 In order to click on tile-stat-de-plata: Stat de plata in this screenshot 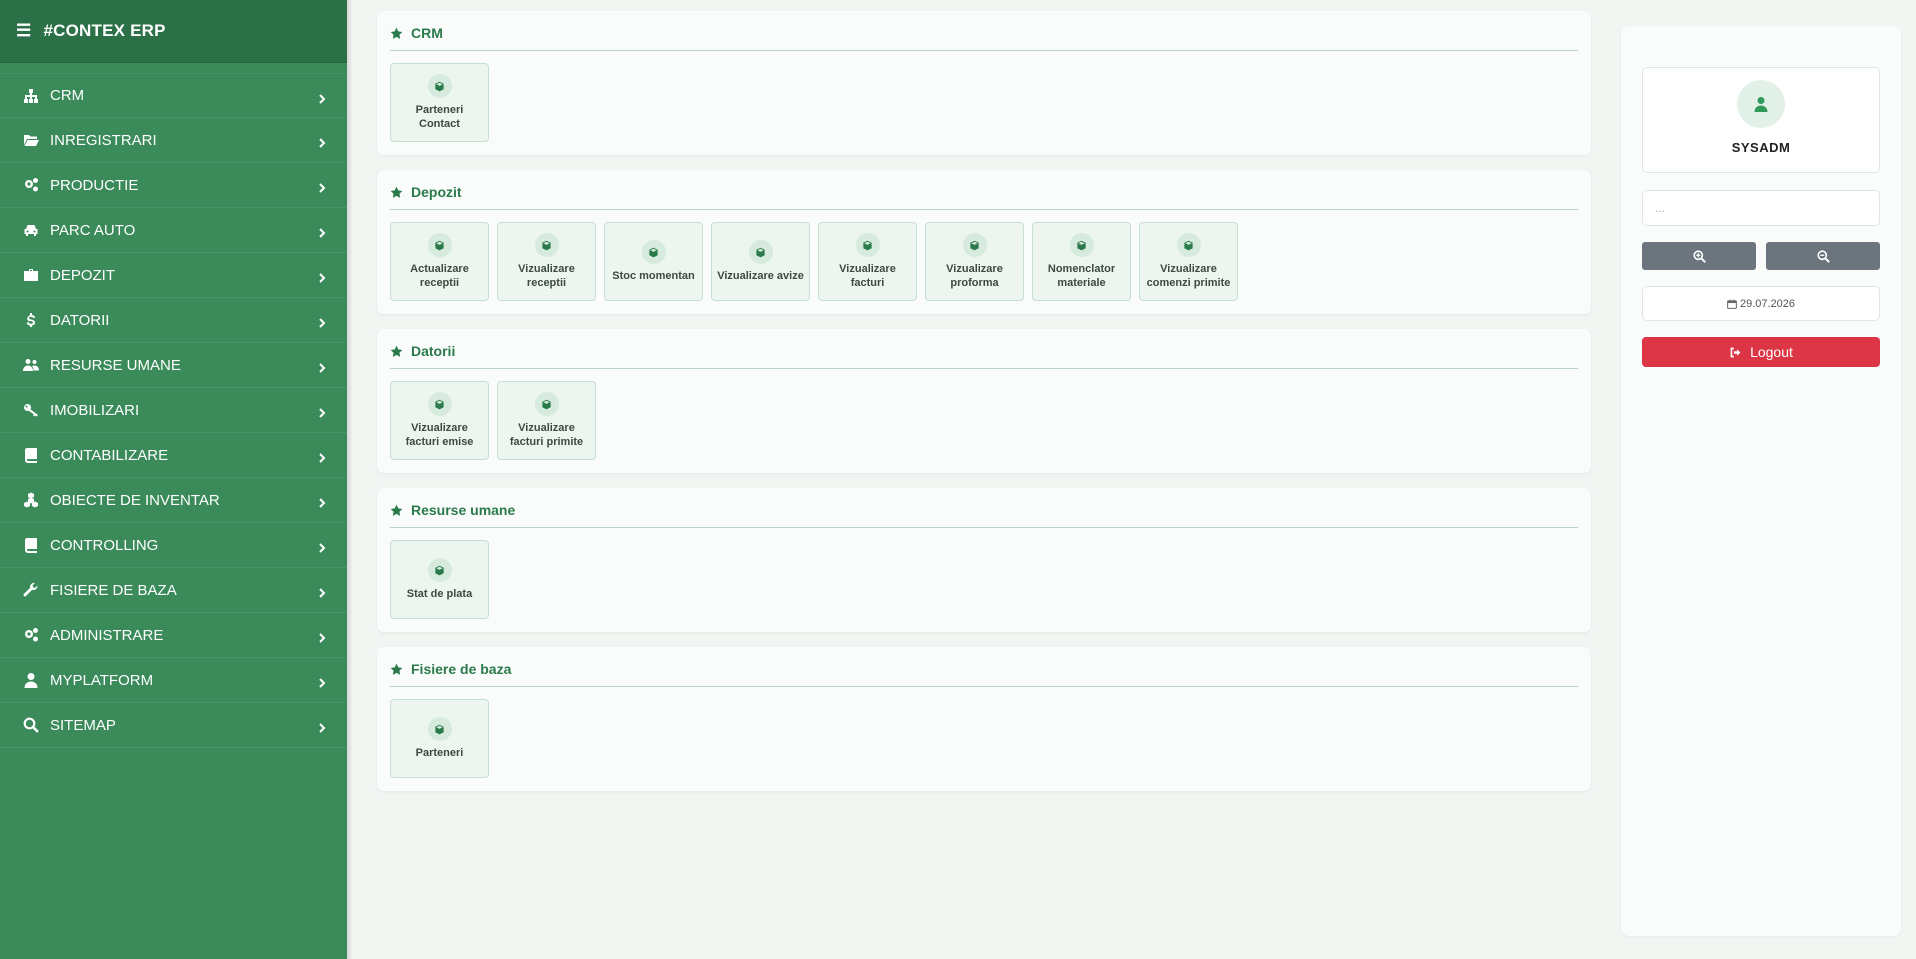, I will do `click(439, 579)`.